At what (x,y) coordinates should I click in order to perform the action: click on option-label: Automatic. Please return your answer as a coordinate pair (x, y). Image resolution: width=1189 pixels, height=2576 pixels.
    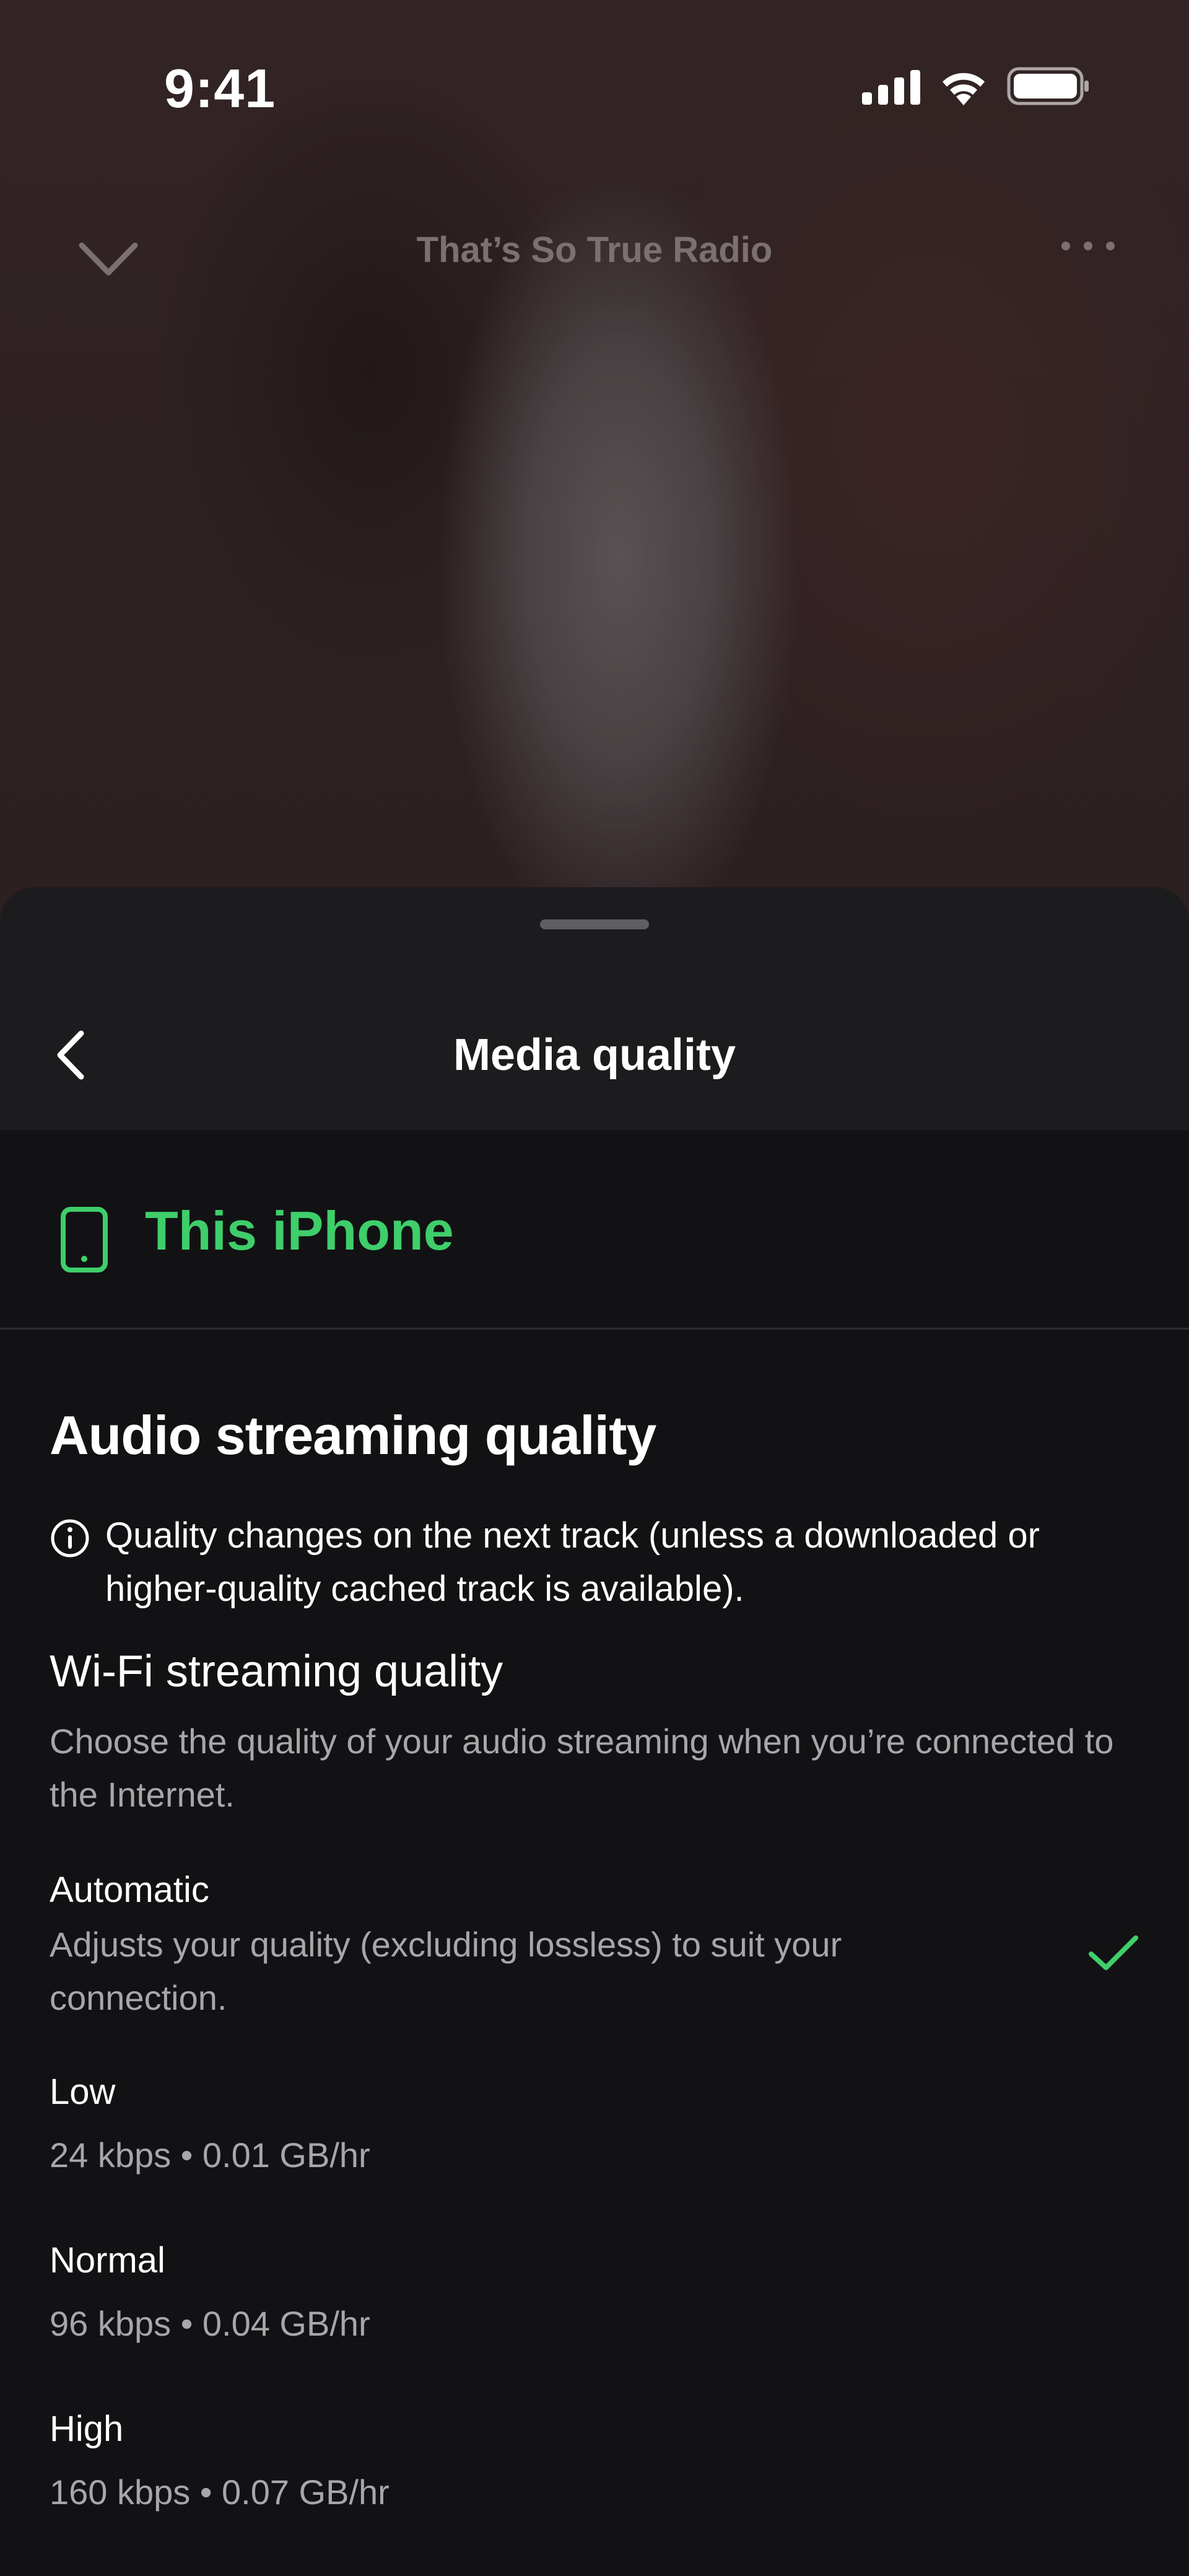
    Looking at the image, I should click on (129, 1890).